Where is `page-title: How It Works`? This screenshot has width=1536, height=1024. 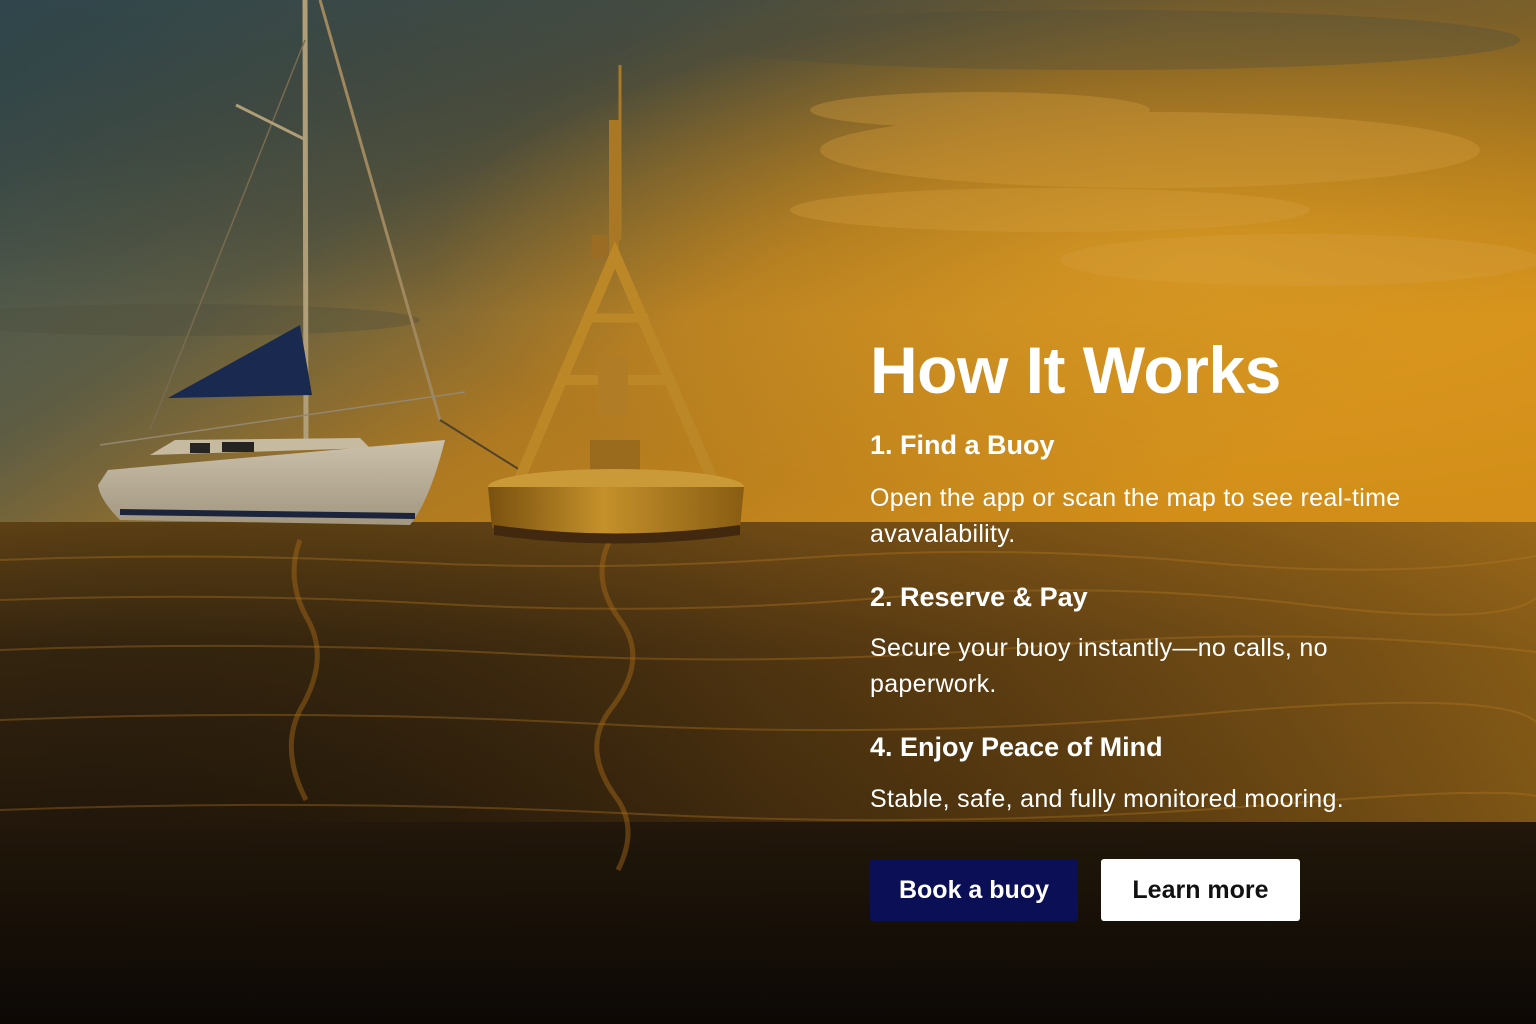 page-title: How It Works is located at coordinates (1075, 370).